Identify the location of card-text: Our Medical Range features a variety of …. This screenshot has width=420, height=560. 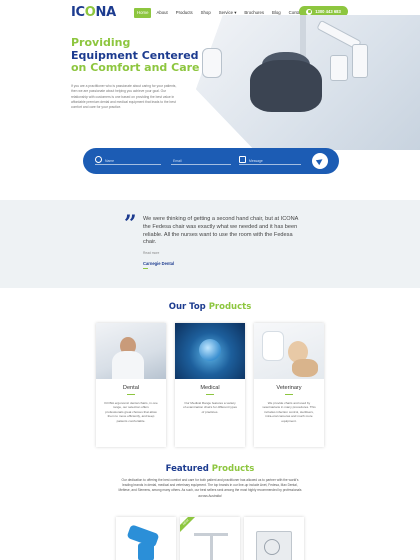
(210, 407).